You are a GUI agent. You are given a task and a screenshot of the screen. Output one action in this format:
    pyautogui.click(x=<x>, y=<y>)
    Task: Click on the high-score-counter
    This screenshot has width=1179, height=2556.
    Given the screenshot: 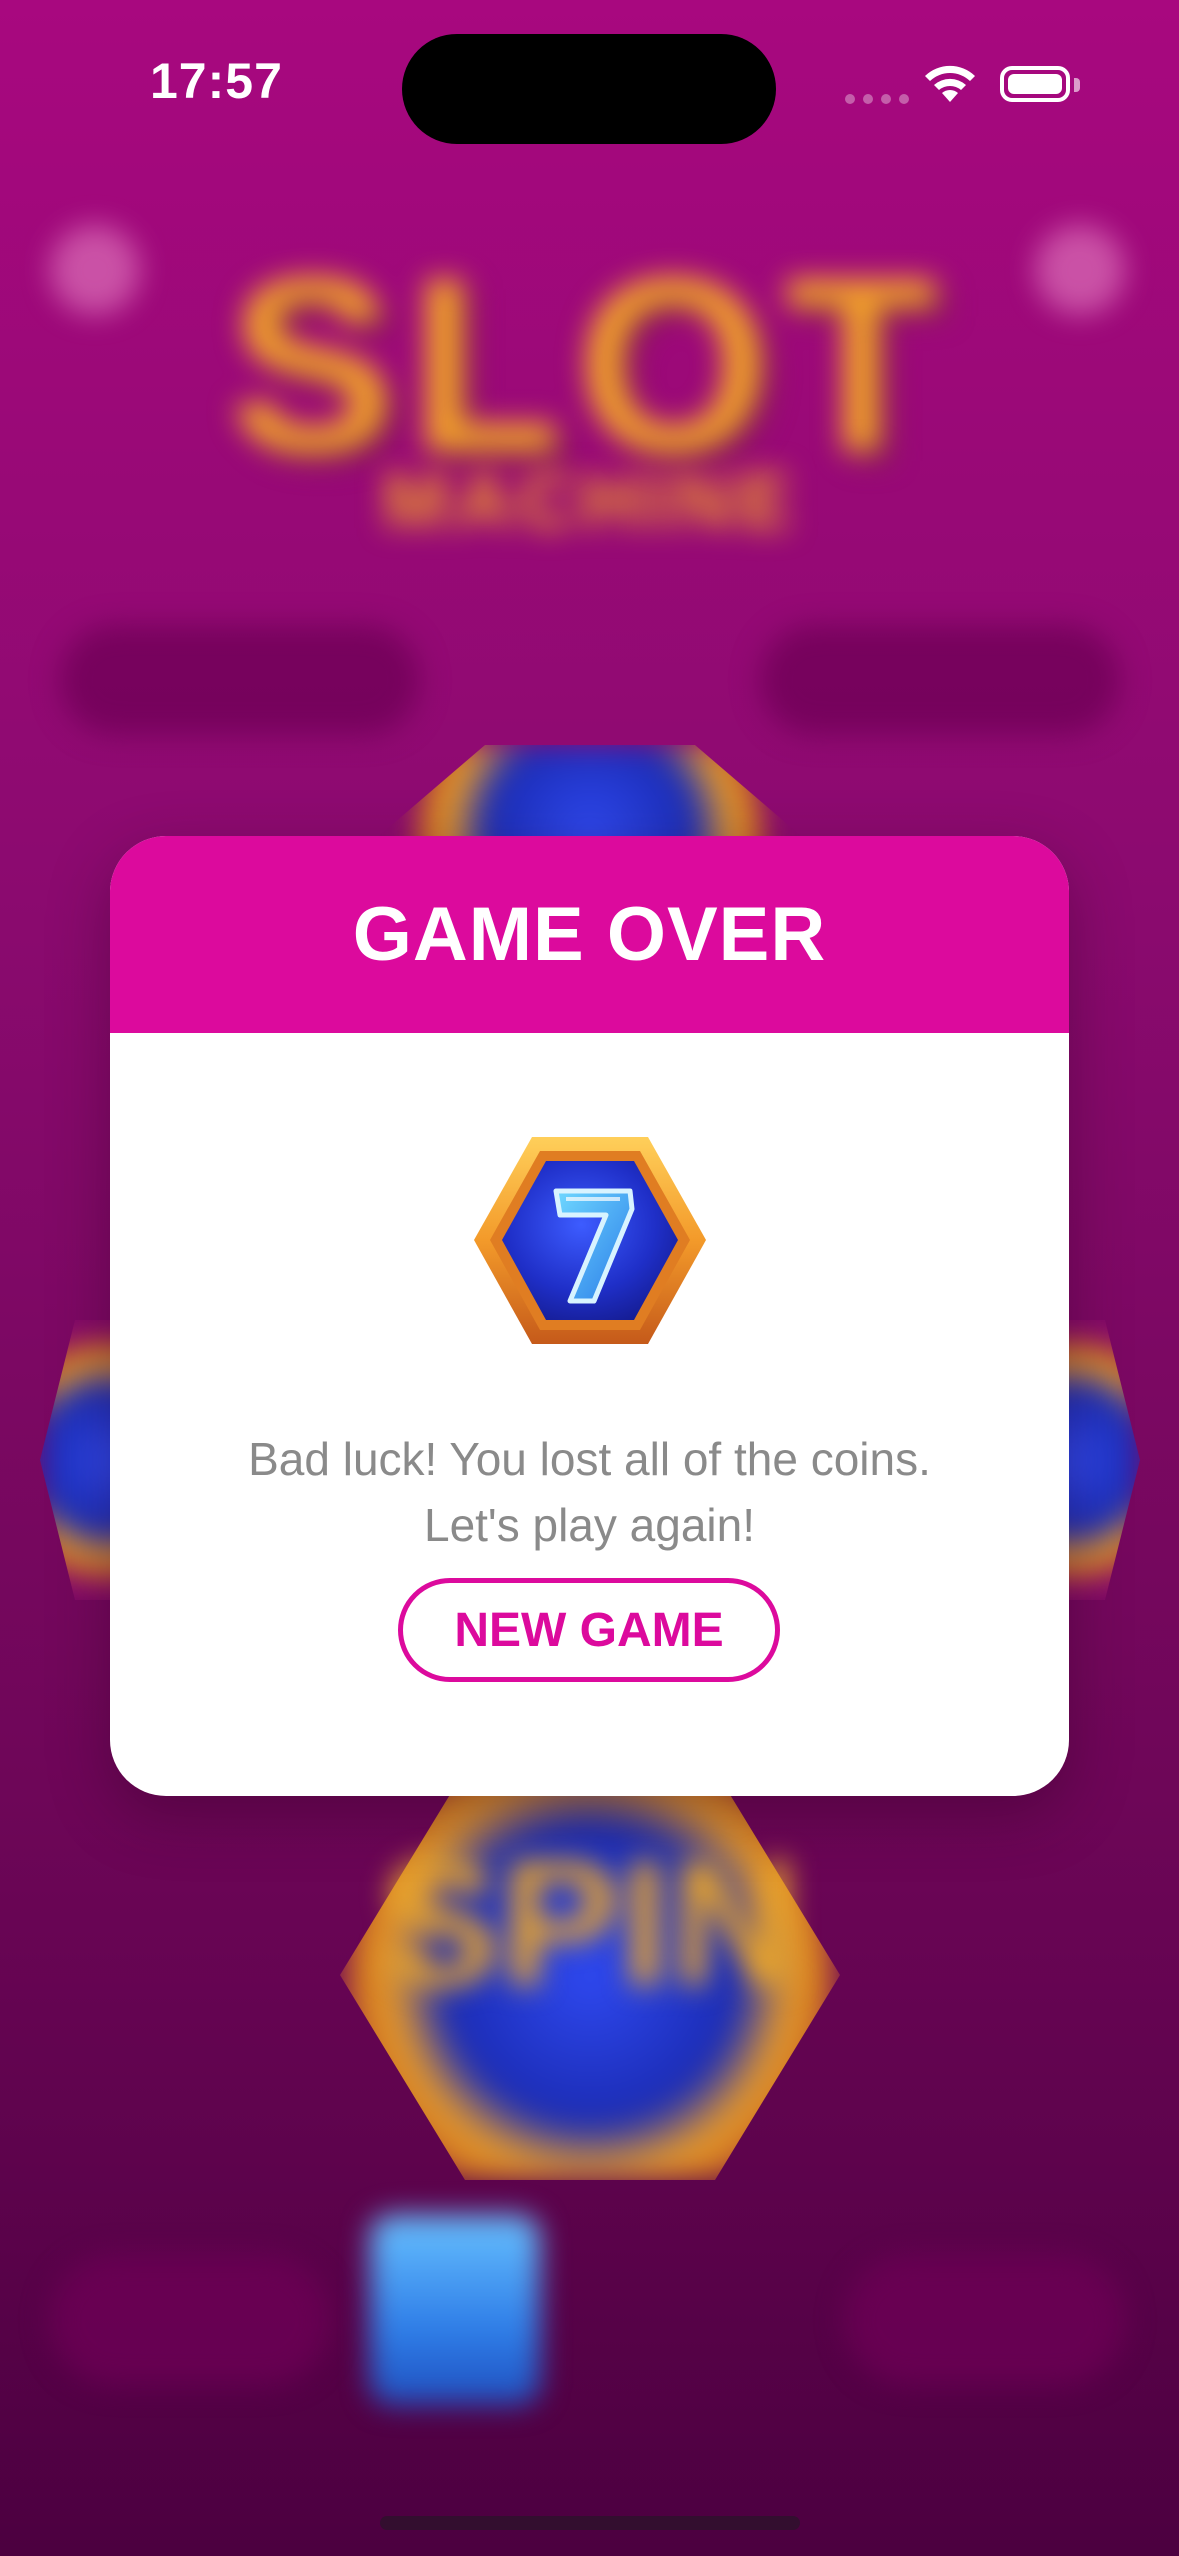 What is the action you would take?
    pyautogui.click(x=940, y=680)
    